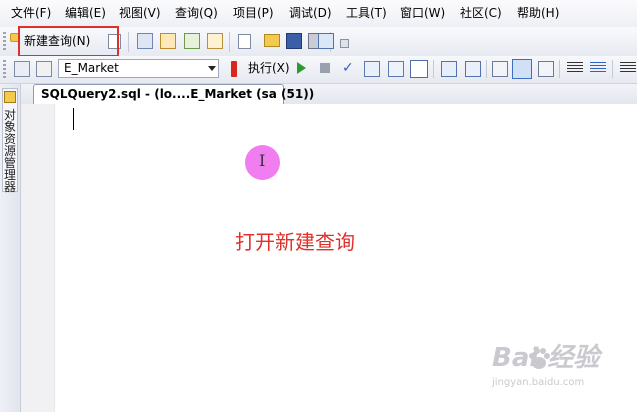  Describe the element at coordinates (196, 13) in the screenshot. I see `menu-query: 查询(Q)` at that location.